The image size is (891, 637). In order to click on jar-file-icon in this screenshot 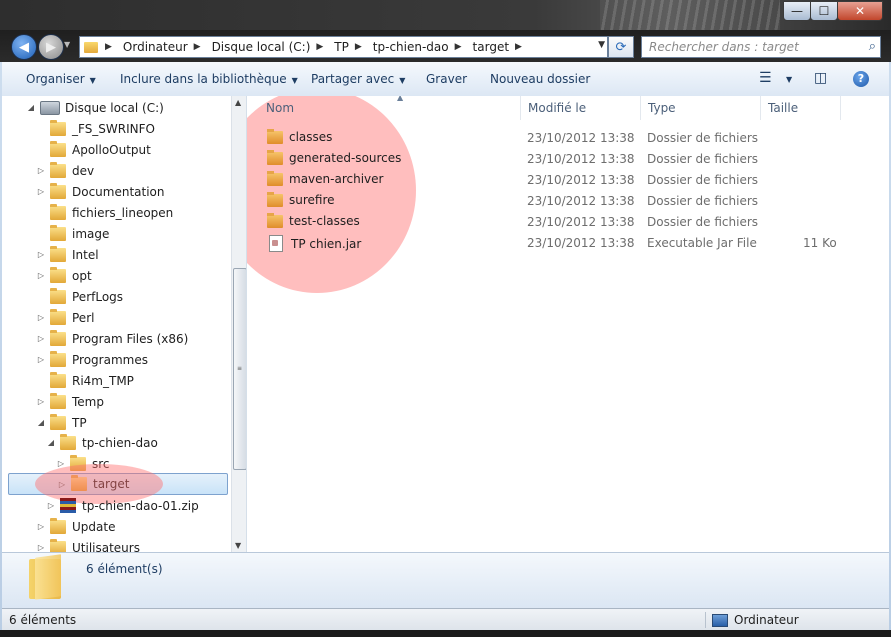, I will do `click(276, 243)`.